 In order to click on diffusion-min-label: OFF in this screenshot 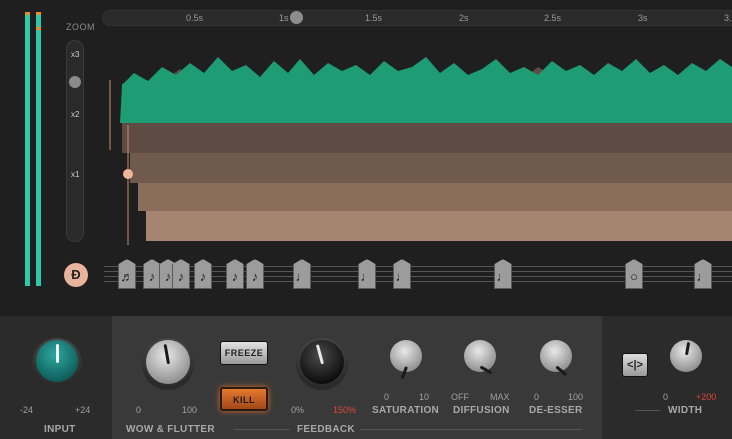, I will do `click(460, 397)`.